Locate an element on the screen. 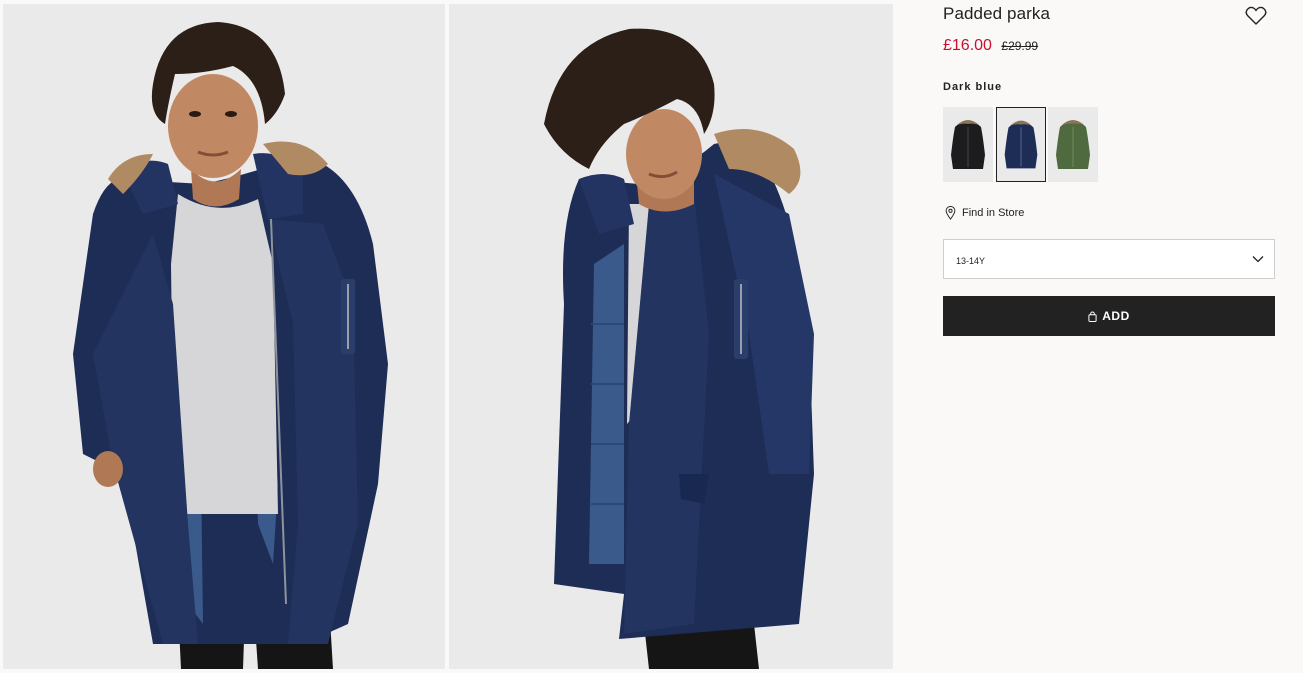 This screenshot has width=1303, height=673. add-to-bag-button: ADD is located at coordinates (1109, 316).